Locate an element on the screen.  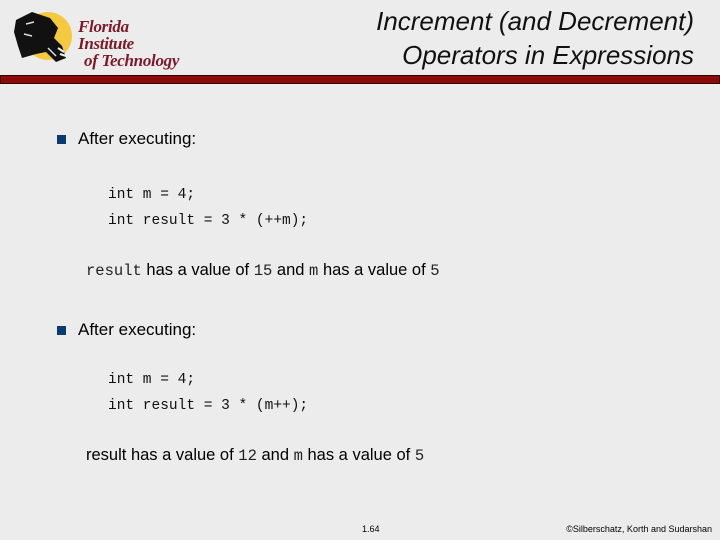
result-value: 12 is located at coordinates (247, 456).